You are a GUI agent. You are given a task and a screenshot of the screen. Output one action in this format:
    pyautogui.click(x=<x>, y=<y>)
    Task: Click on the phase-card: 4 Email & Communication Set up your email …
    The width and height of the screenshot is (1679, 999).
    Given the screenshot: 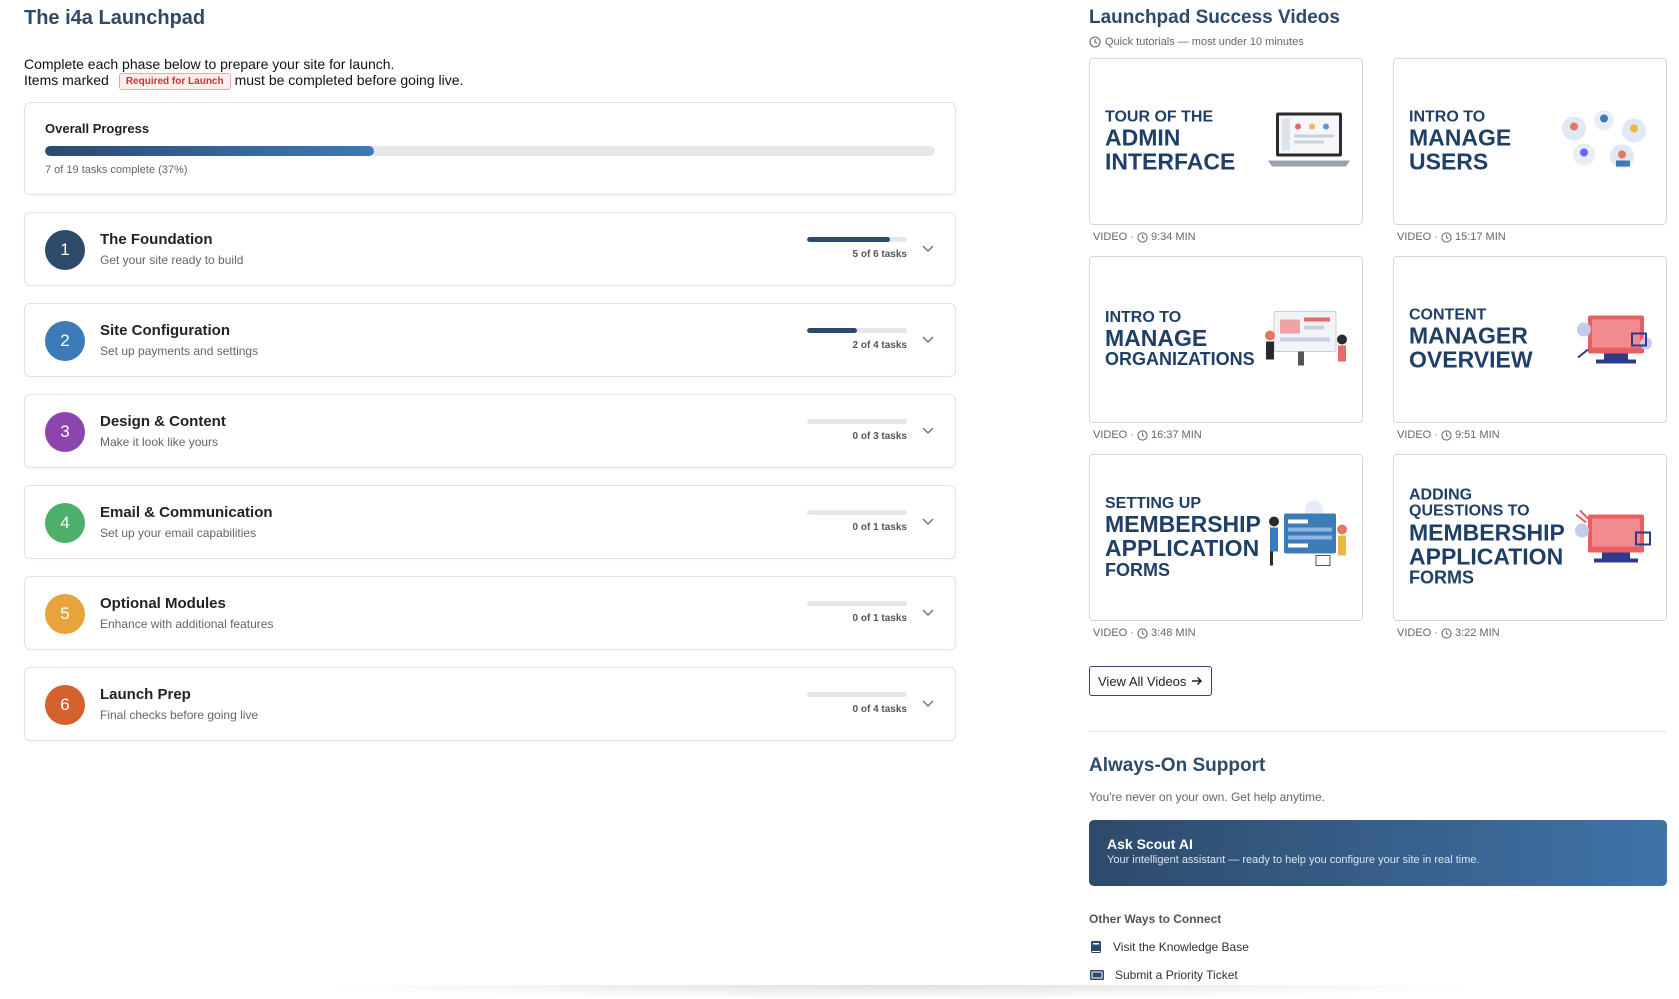 What is the action you would take?
    pyautogui.click(x=490, y=522)
    